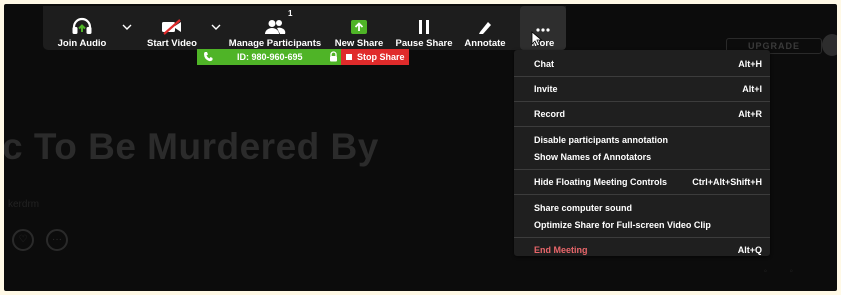  I want to click on menu-item-invite: Invite Alt+I, so click(642, 89).